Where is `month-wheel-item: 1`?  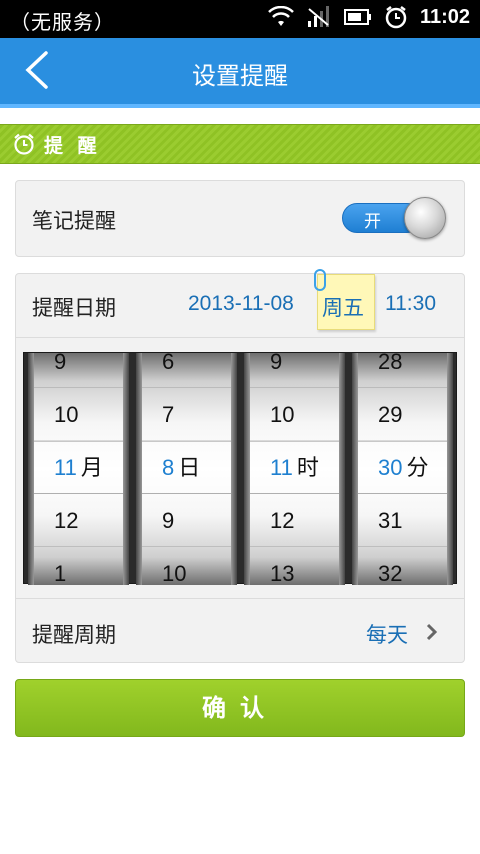 month-wheel-item: 1 is located at coordinates (78, 566).